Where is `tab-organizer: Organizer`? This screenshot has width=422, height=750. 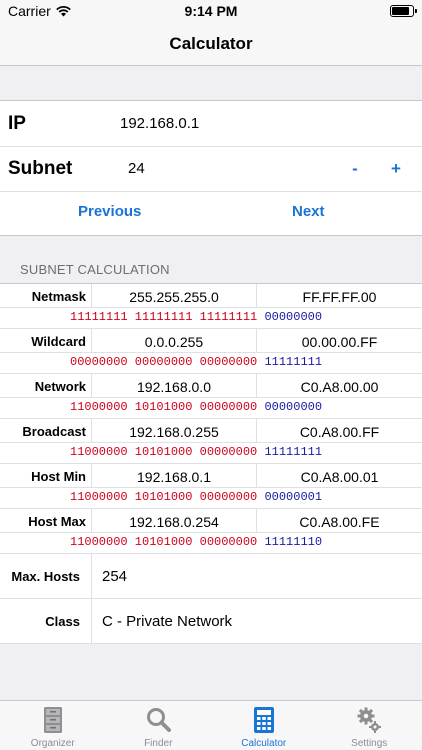
tab-organizer: Organizer is located at coordinates (53, 725).